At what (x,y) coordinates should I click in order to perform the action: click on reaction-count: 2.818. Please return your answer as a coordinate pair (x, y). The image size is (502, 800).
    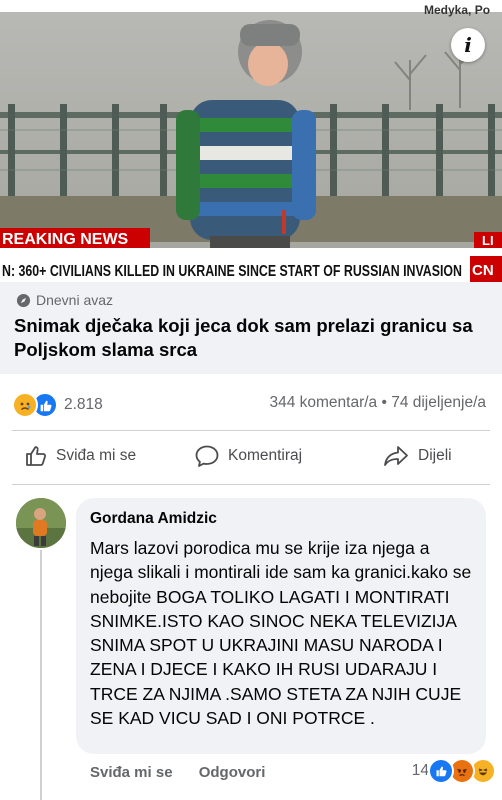
    Looking at the image, I should click on (83, 404).